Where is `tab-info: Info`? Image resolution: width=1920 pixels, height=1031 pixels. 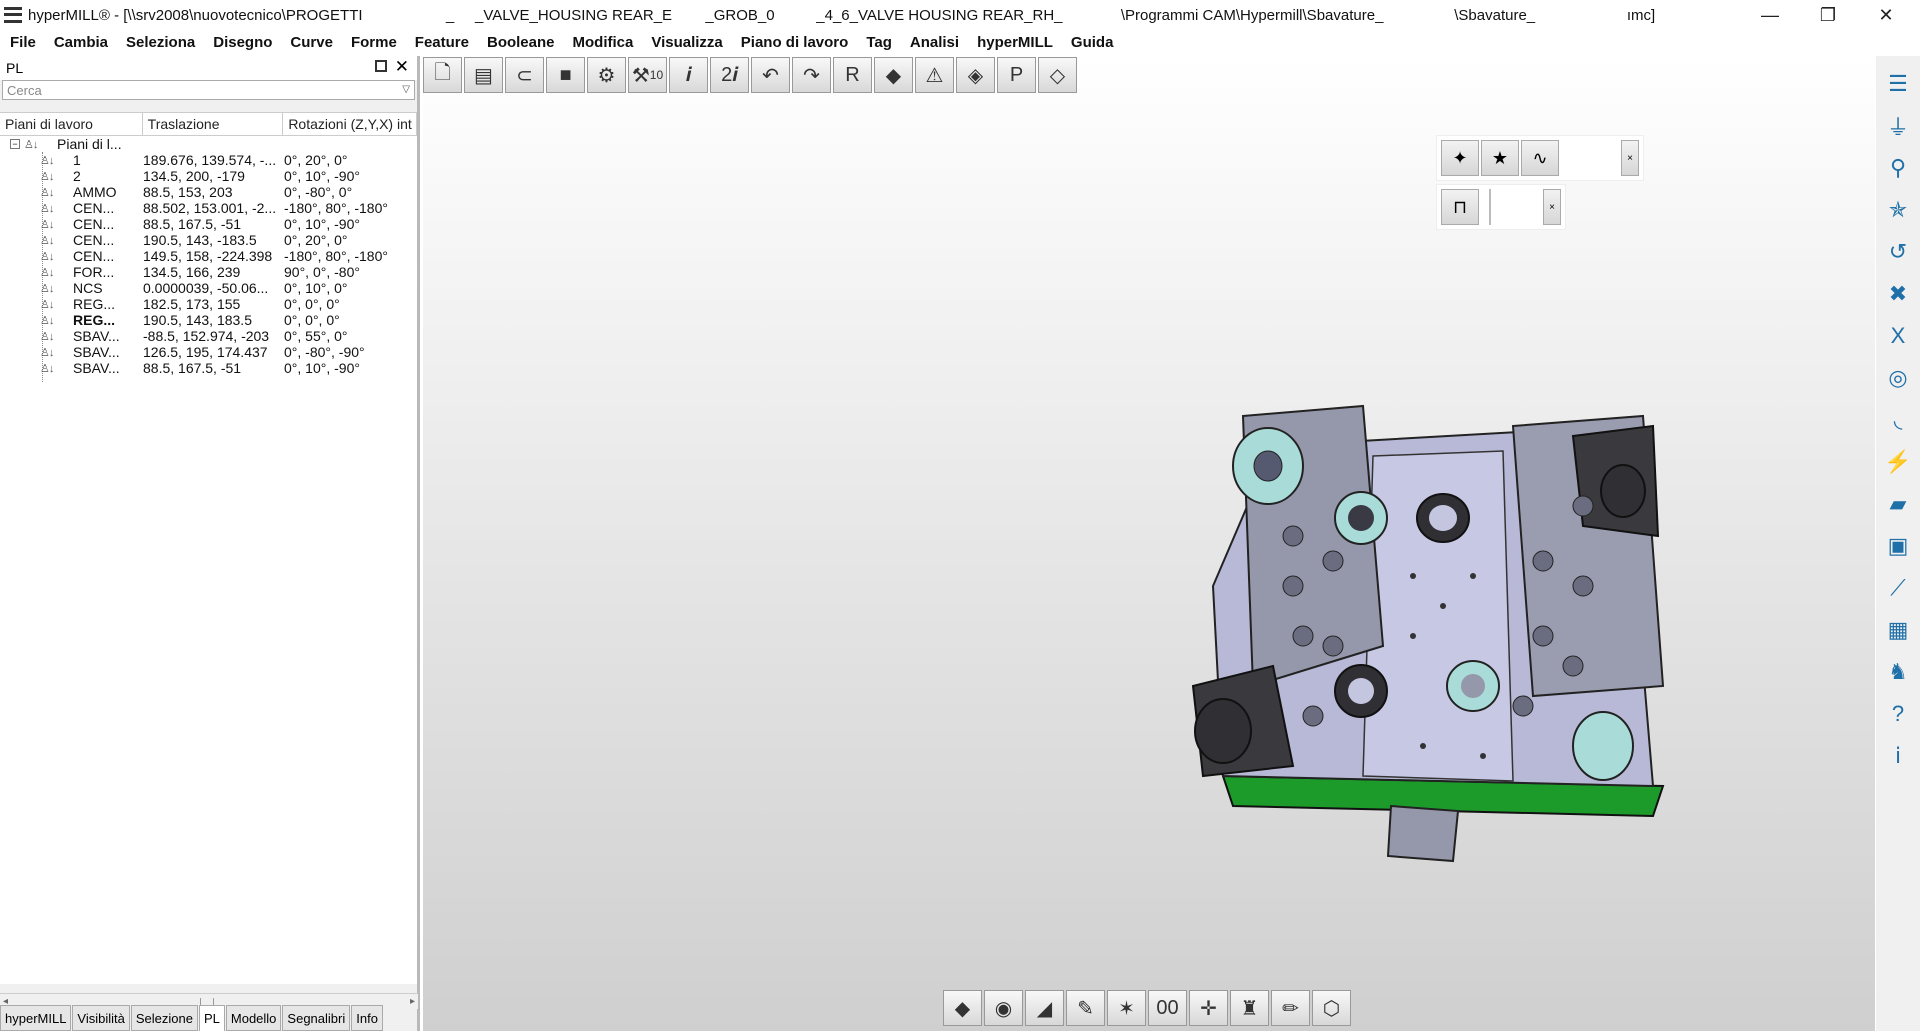
tab-info: Info is located at coordinates (367, 1018).